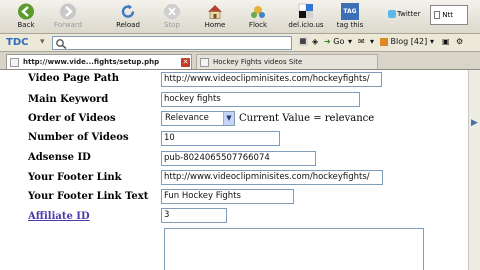 The width and height of the screenshot is (480, 270). I want to click on stop-button: Stop, so click(172, 17).